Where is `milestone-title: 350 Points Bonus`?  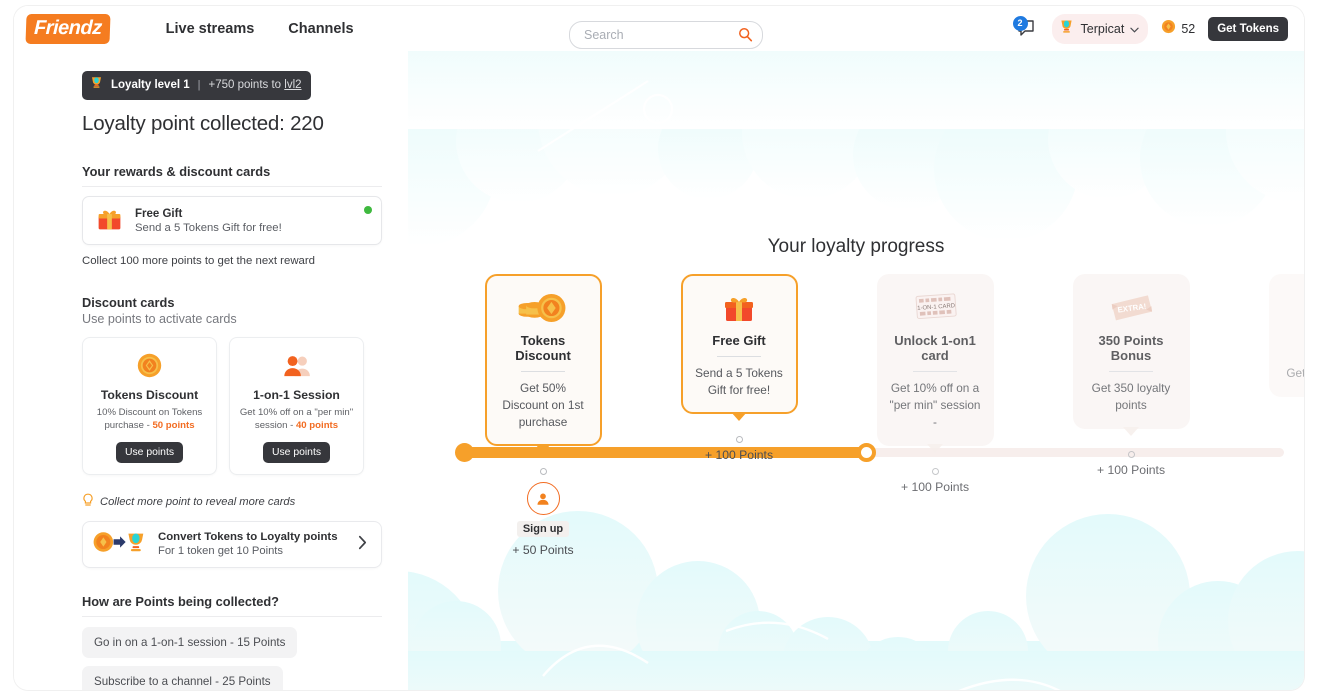
milestone-title: 350 Points Bonus is located at coordinates (1131, 348).